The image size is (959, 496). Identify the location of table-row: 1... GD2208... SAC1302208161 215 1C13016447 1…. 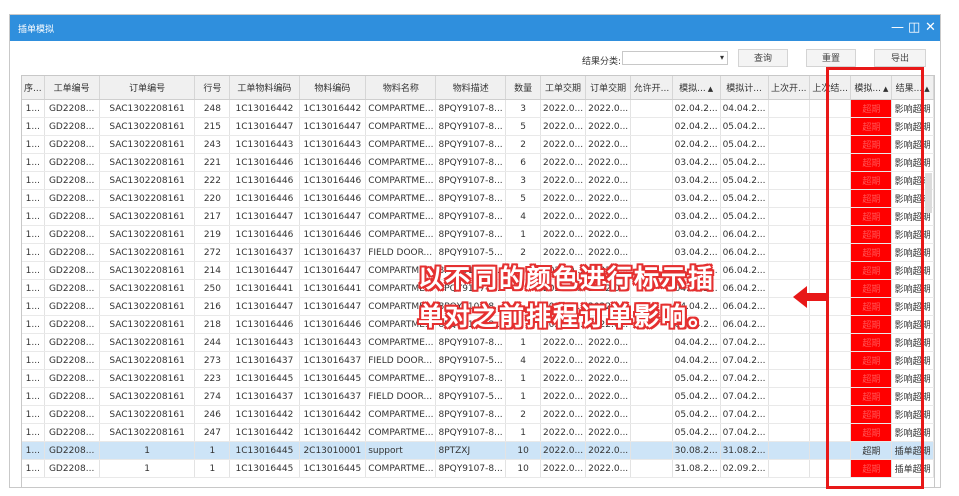
(478, 126).